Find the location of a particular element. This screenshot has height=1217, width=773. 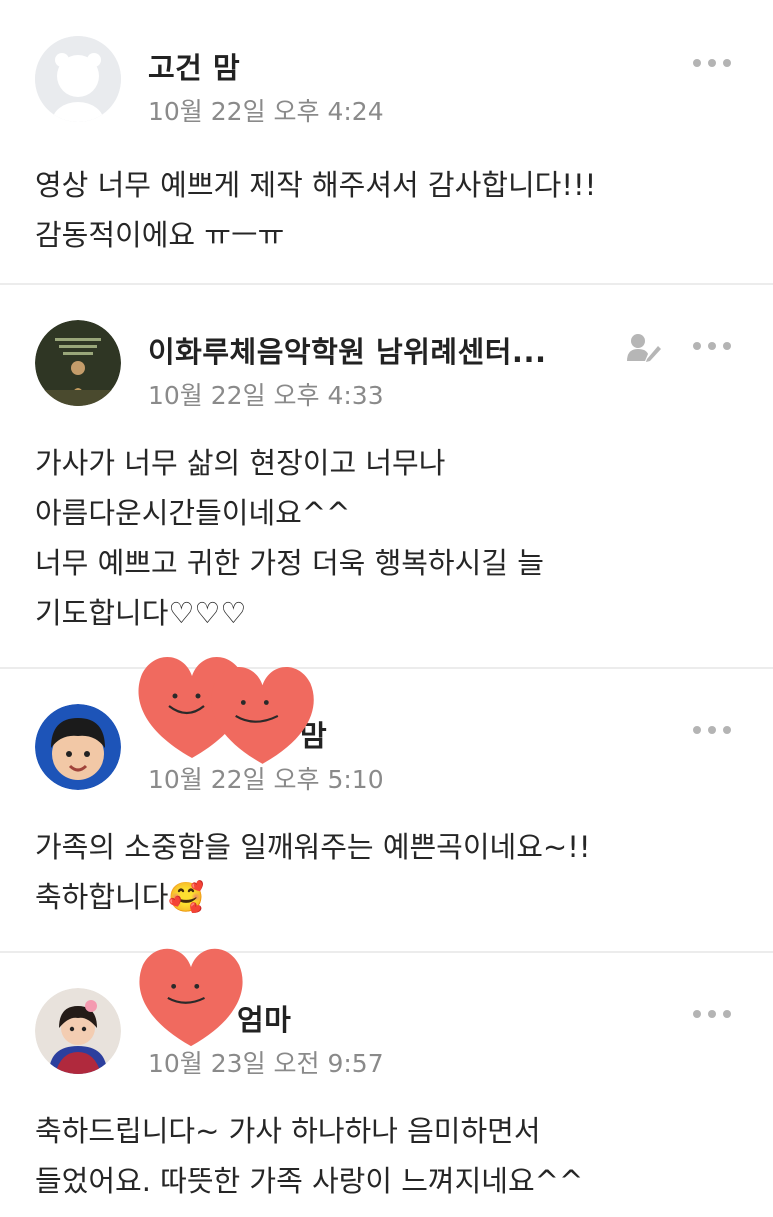

comment-timestamp: 10월 22일 오후 4:33 is located at coordinates (266, 395).